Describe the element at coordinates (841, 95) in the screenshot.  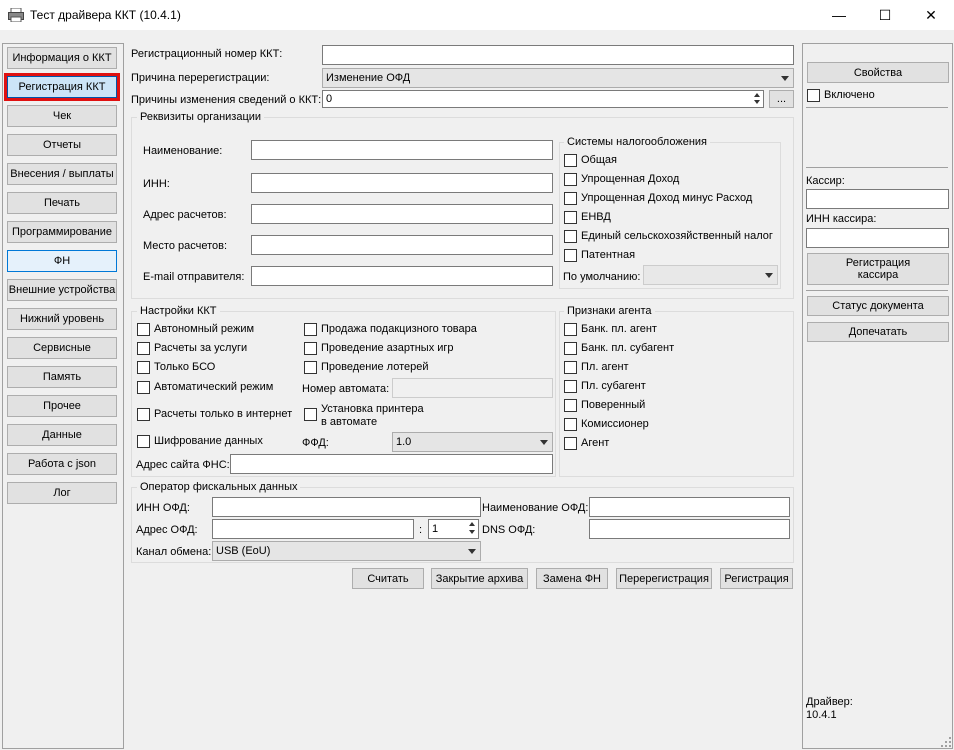
I see `enabled-checkbox: Включено` at that location.